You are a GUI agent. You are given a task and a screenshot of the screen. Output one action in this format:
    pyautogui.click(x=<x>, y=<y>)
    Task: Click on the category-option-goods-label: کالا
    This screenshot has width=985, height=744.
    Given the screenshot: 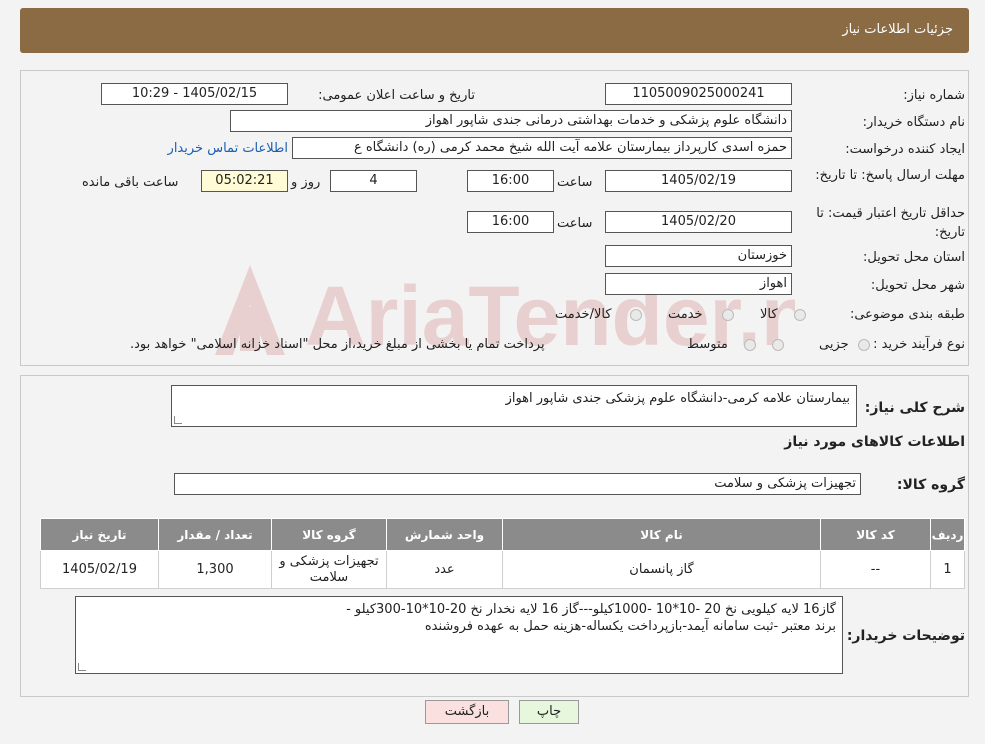 What is the action you would take?
    pyautogui.click(x=769, y=314)
    